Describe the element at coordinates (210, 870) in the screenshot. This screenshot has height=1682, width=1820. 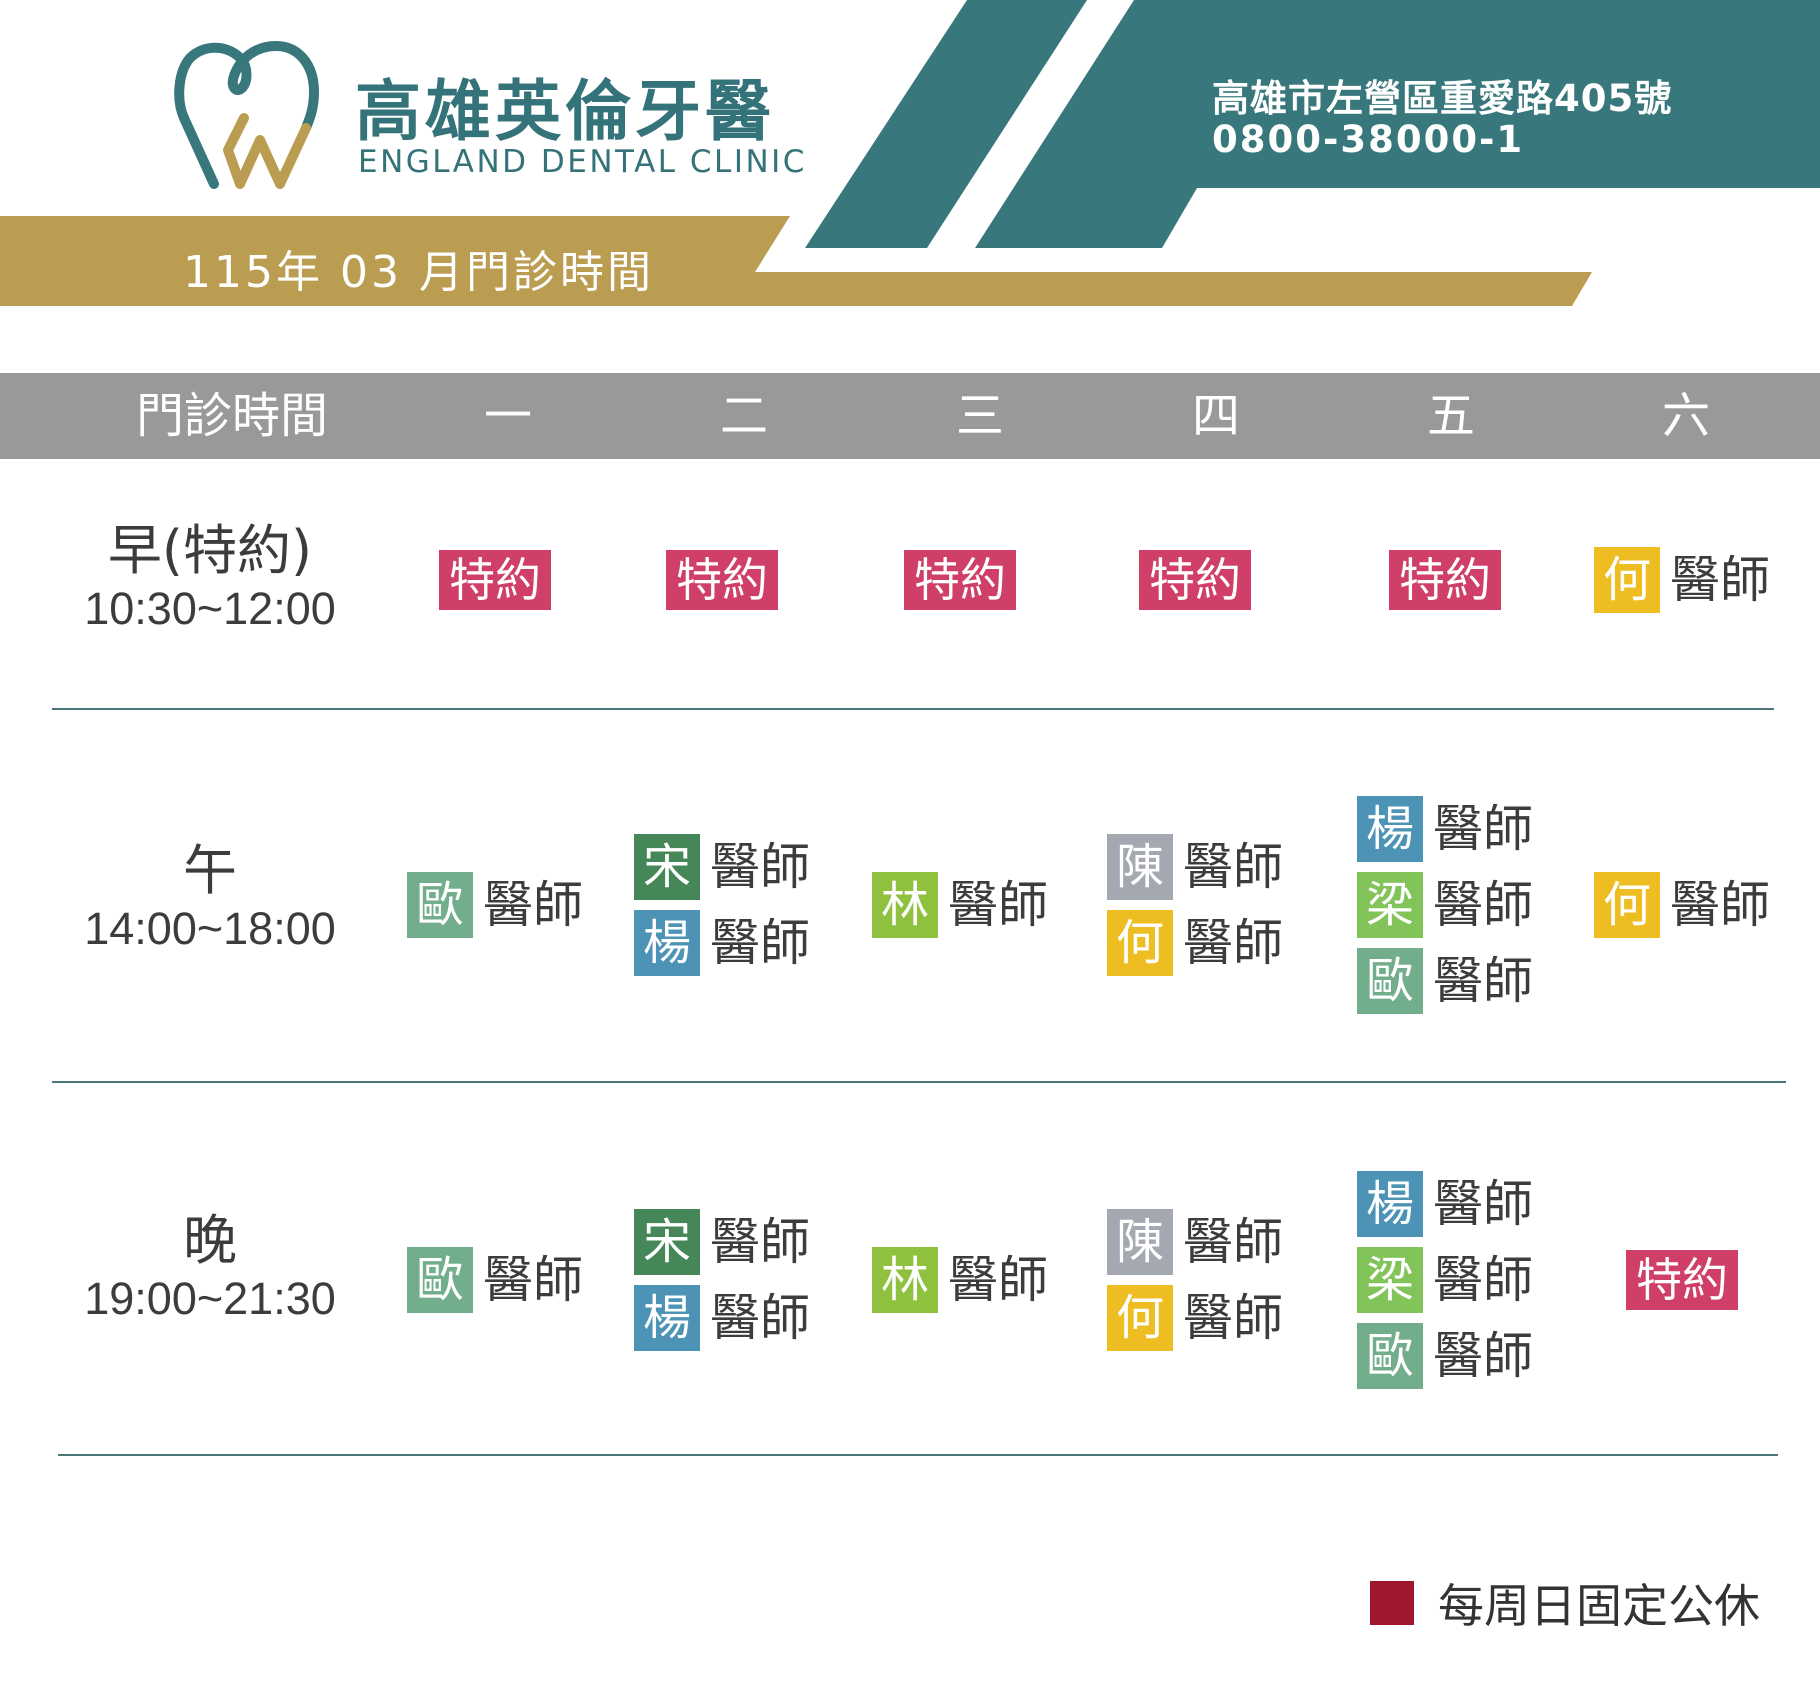
I see `period-label: 午` at that location.